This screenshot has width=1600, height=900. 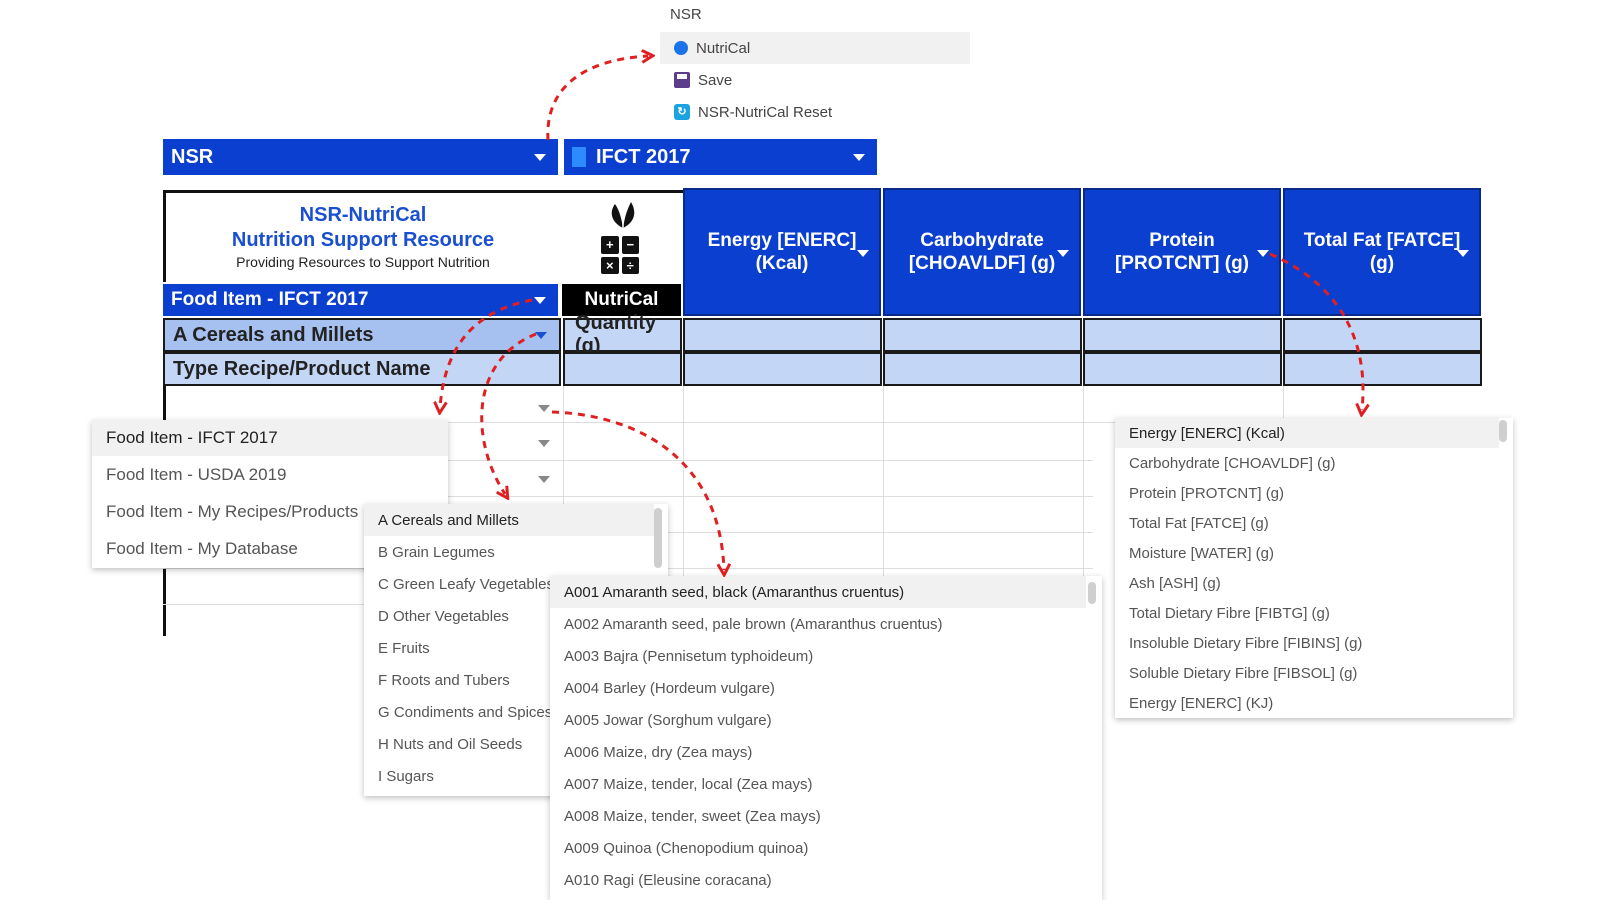 I want to click on arrow-to-category-dropdown, so click(x=508, y=413).